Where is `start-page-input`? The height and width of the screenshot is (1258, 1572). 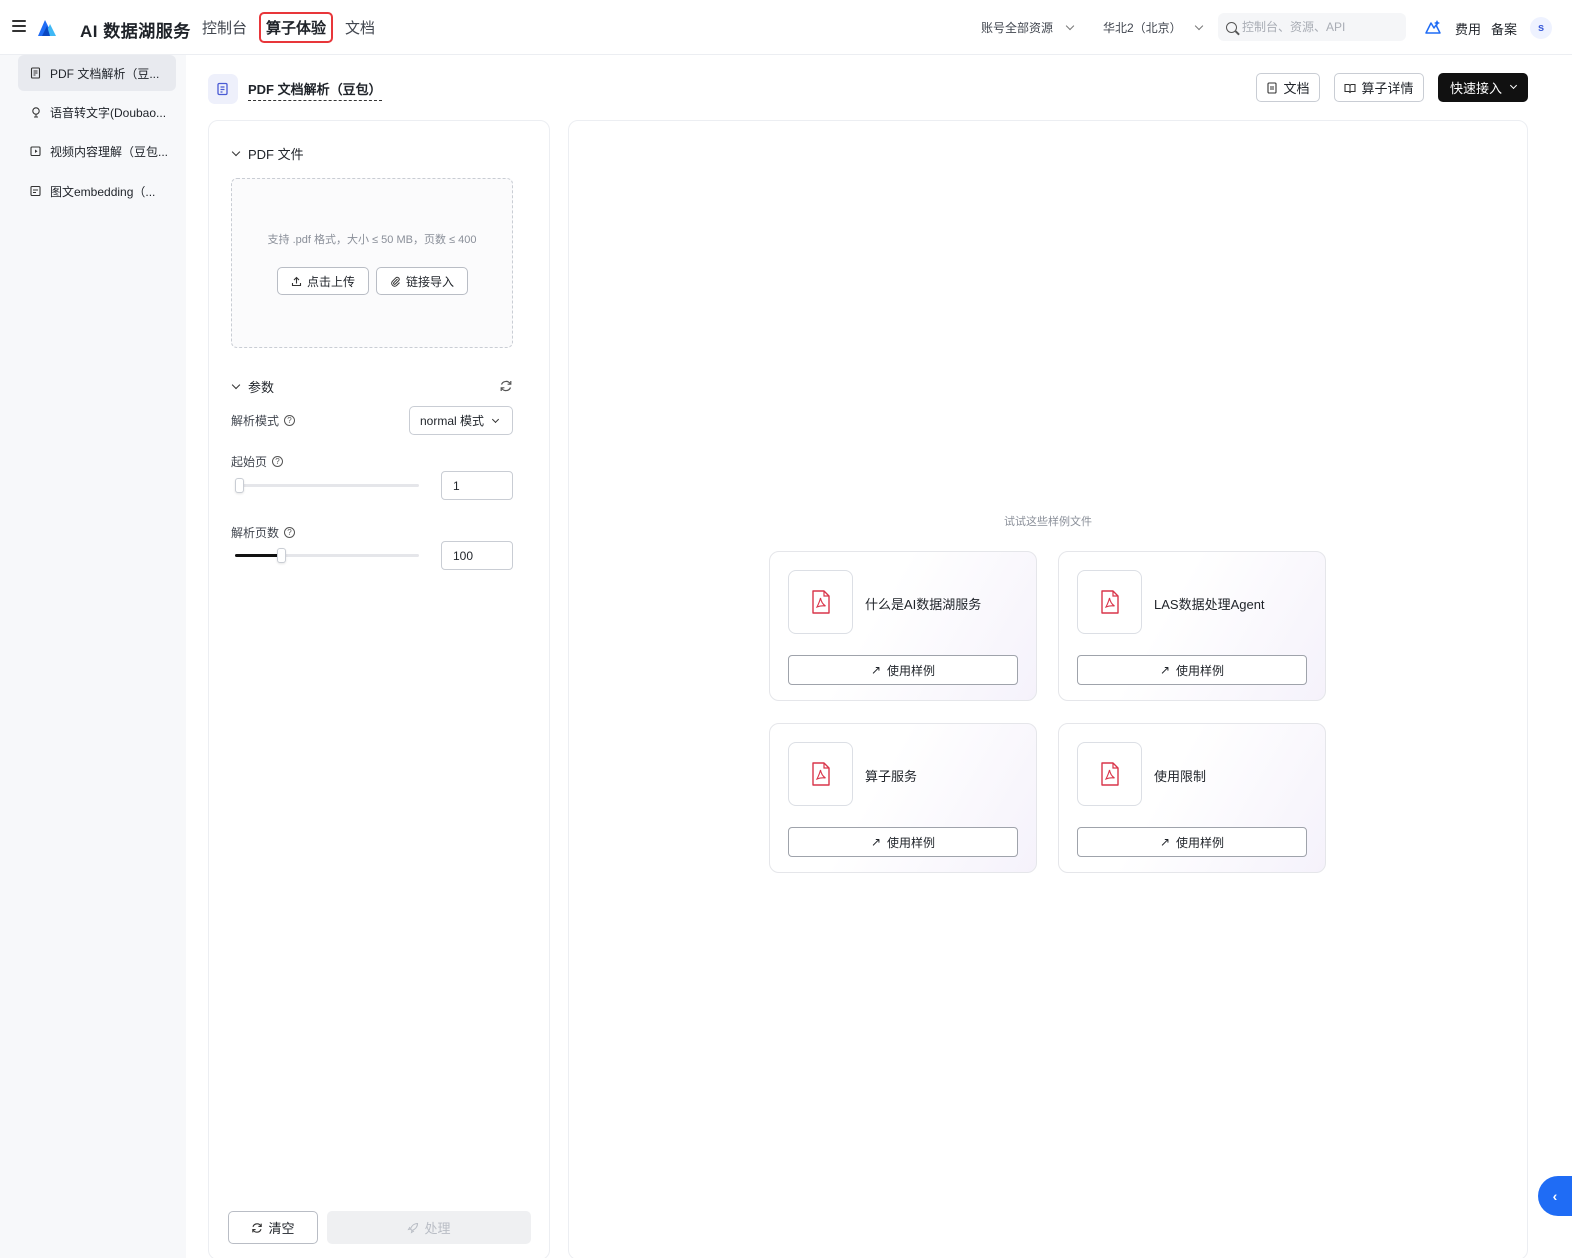
start-page-input is located at coordinates (477, 485).